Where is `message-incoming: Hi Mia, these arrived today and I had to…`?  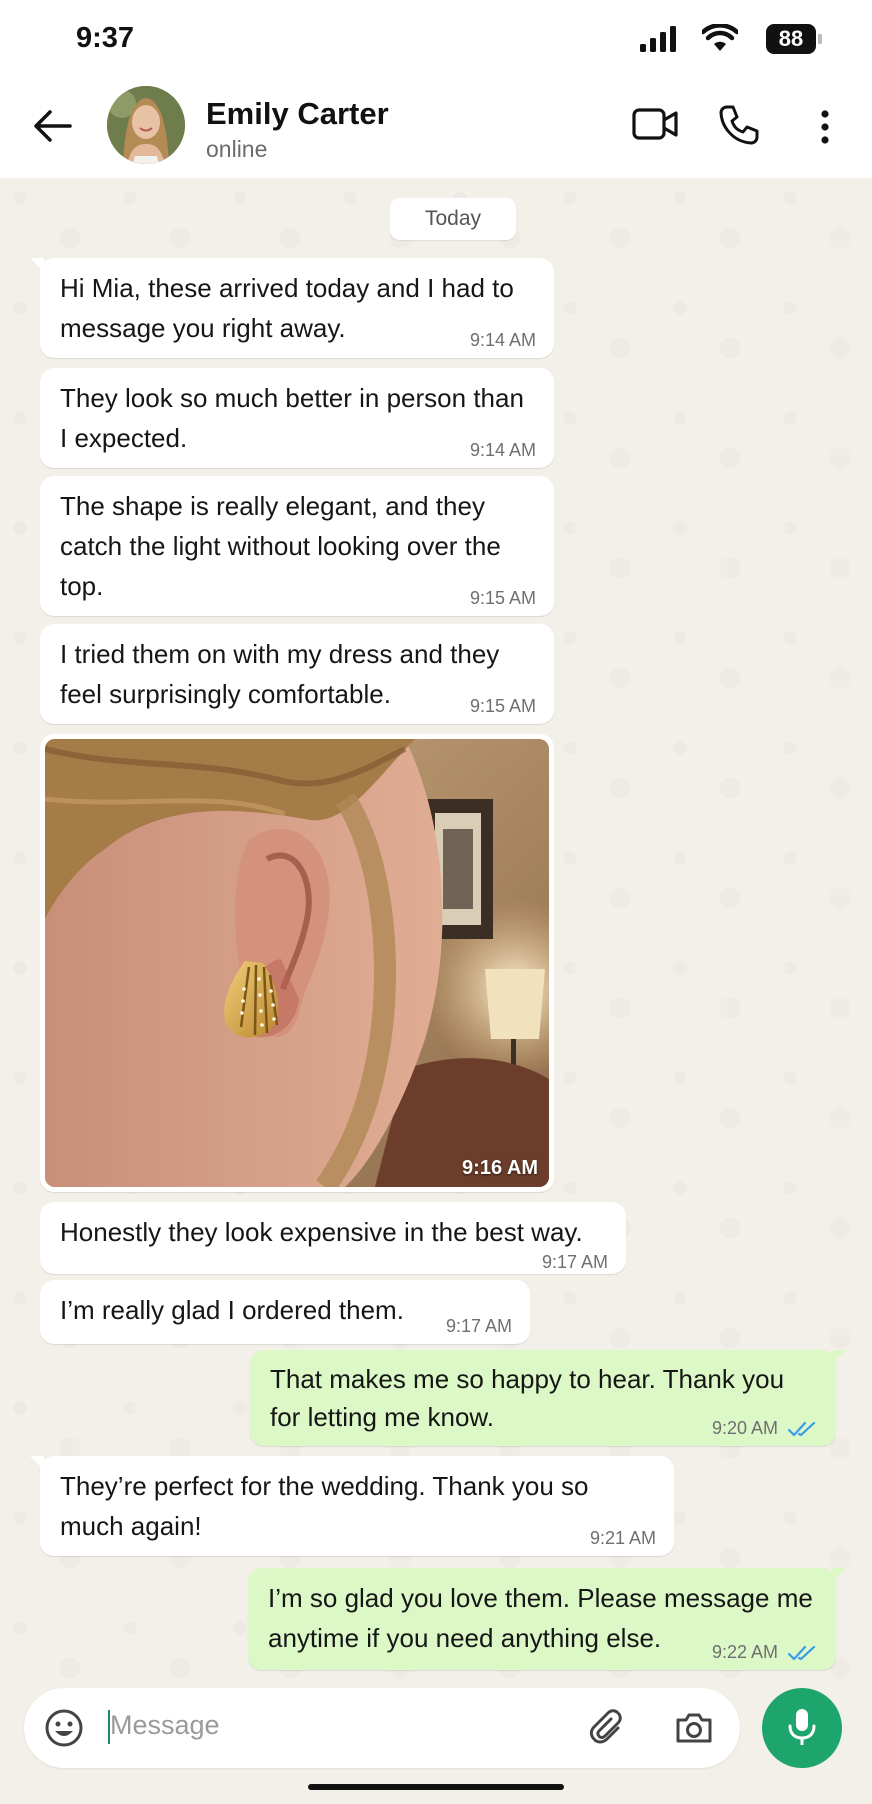
message-incoming: Hi Mia, these arrived today and I had to… is located at coordinates (292, 308).